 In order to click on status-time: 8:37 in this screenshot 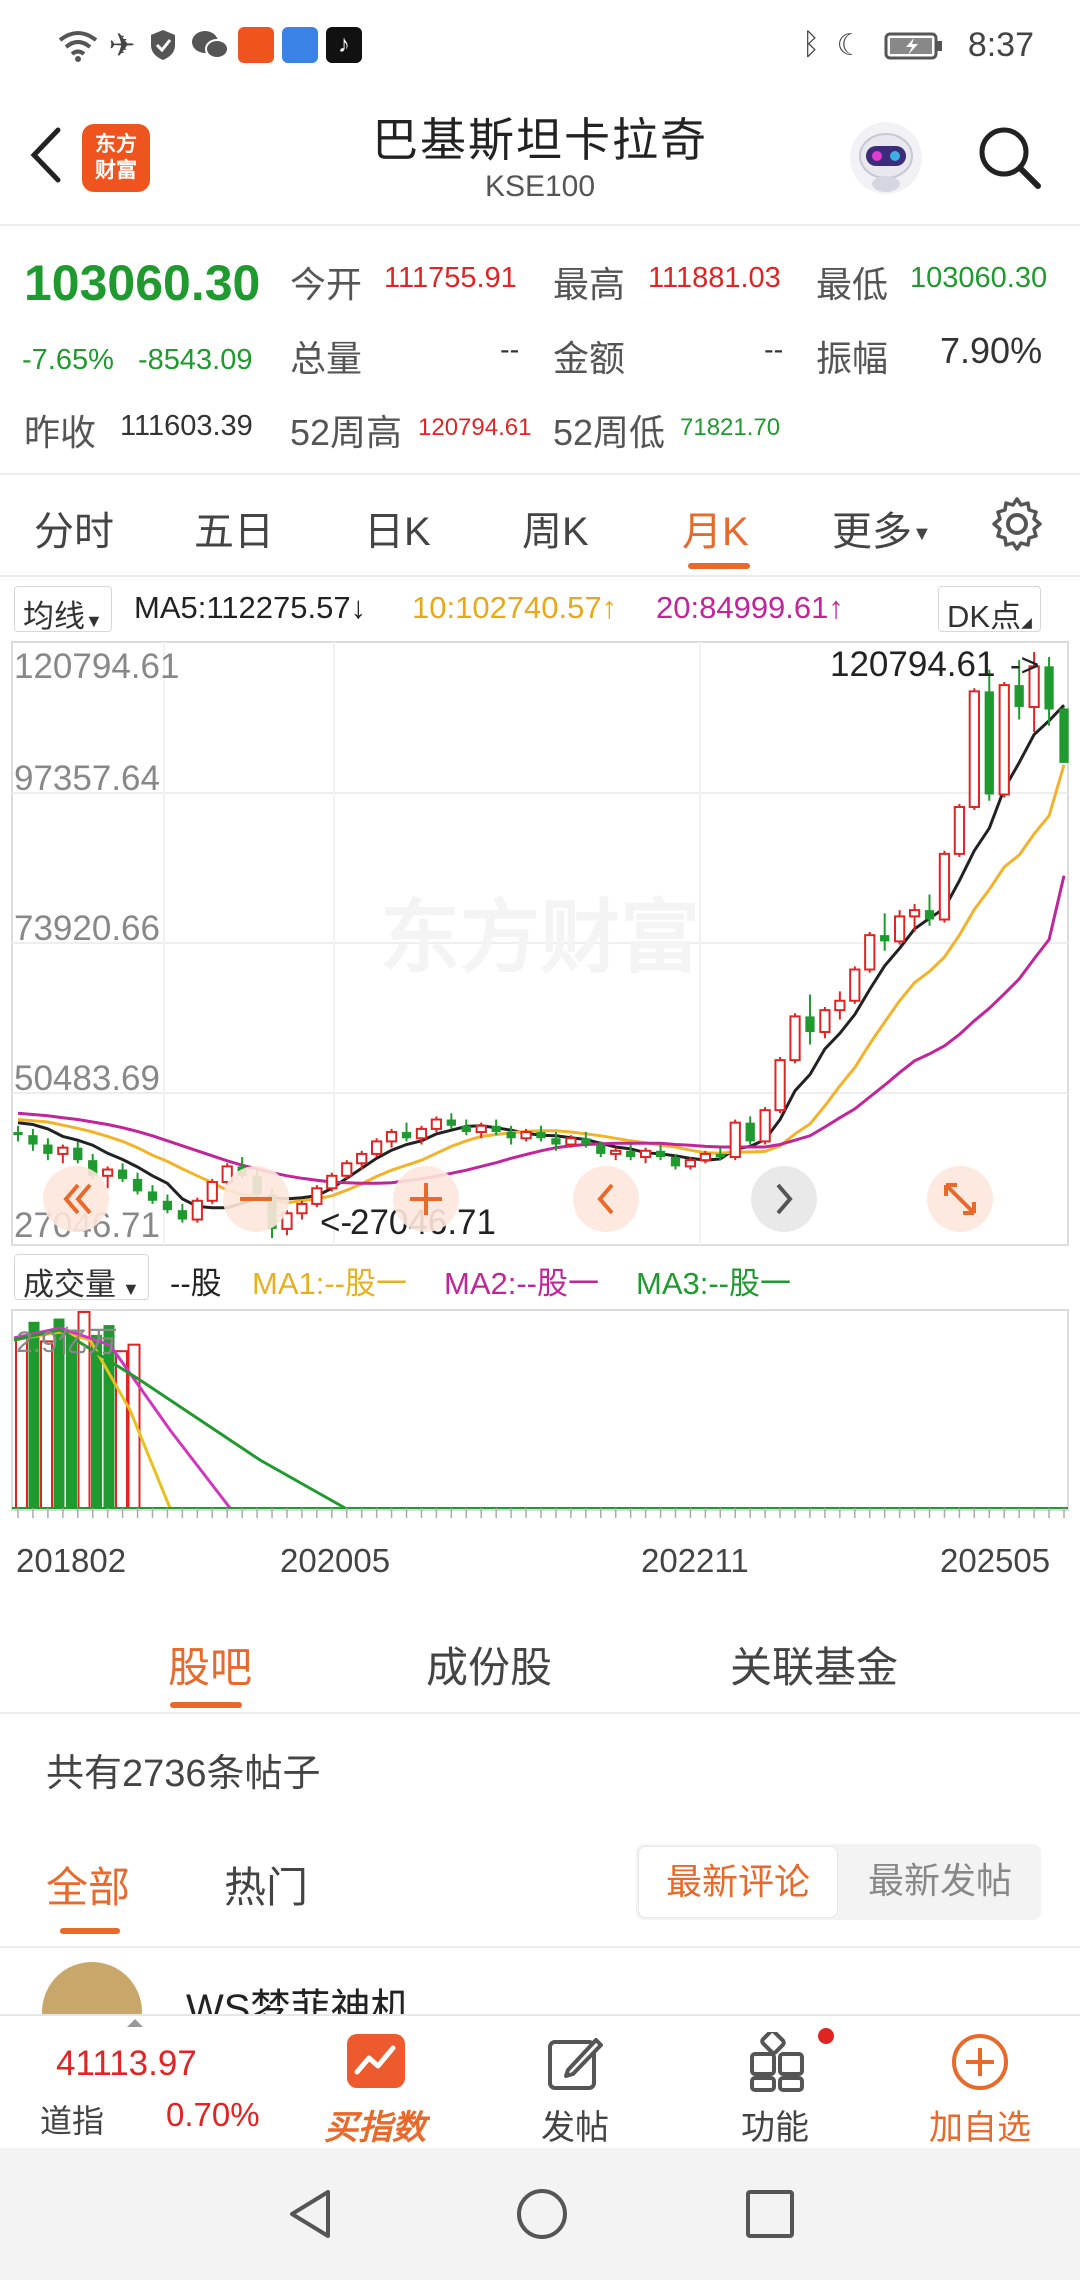, I will do `click(1000, 45)`.